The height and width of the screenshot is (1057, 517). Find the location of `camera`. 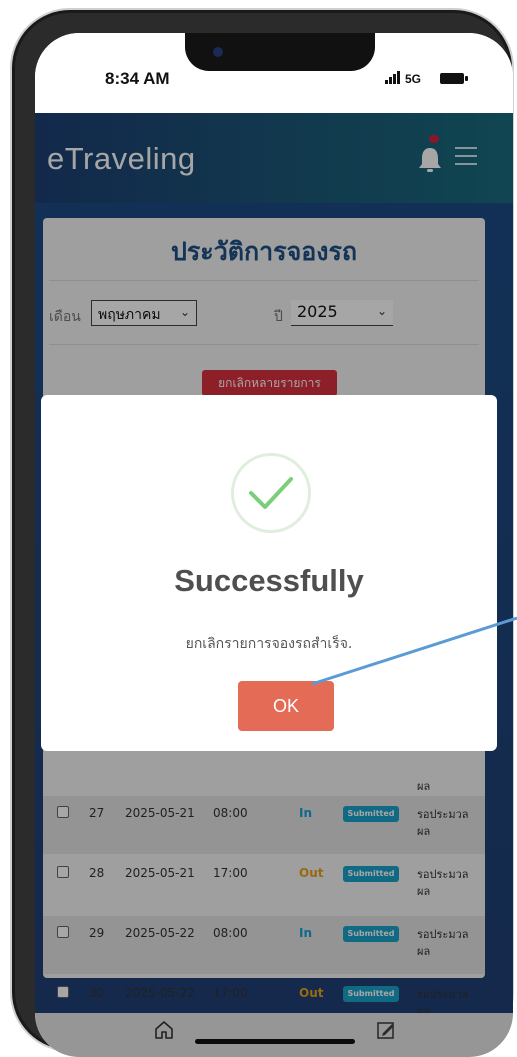

camera is located at coordinates (218, 52).